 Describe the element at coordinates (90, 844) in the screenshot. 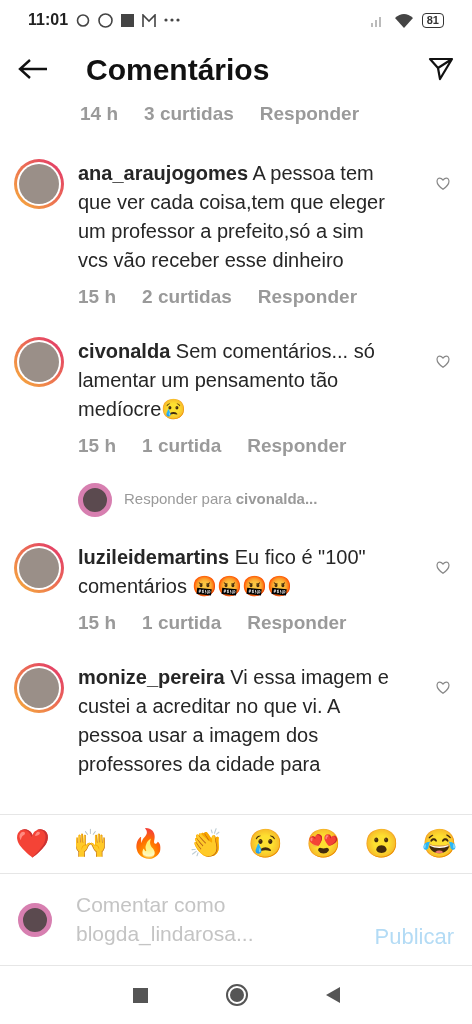

I see `emoji-reaction: 🙌` at that location.